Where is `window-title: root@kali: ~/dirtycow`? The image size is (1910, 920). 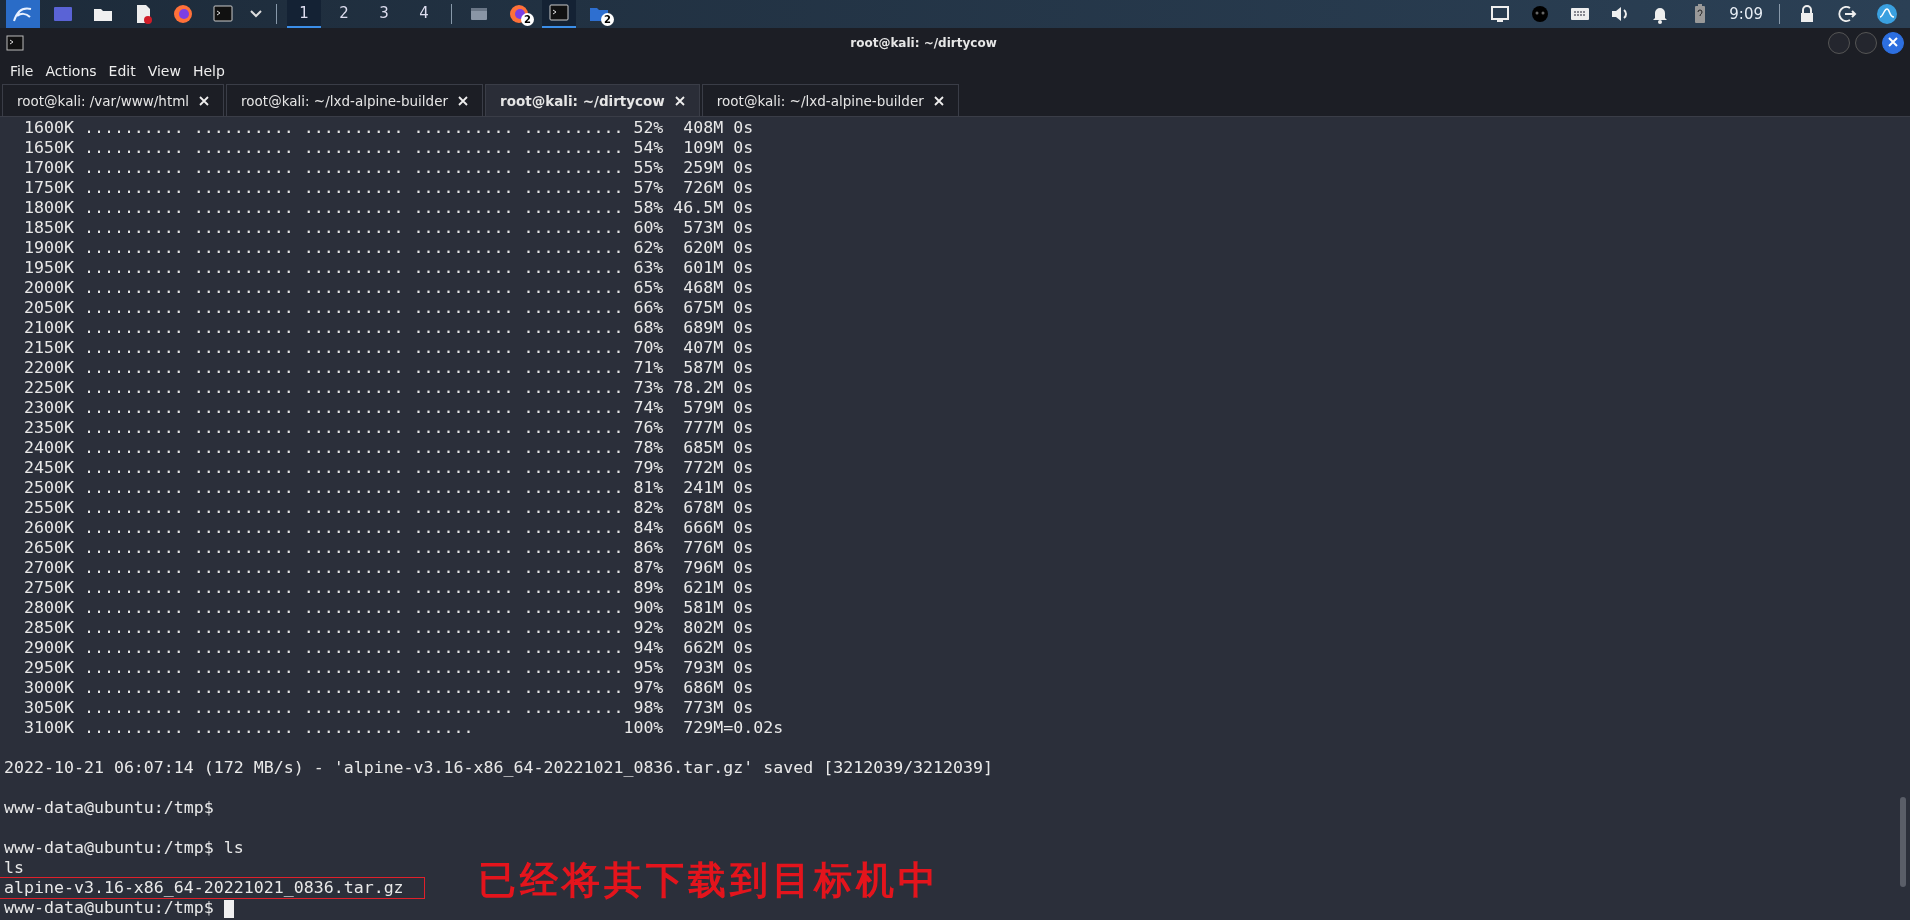 window-title: root@kali: ~/dirtycow is located at coordinates (923, 43).